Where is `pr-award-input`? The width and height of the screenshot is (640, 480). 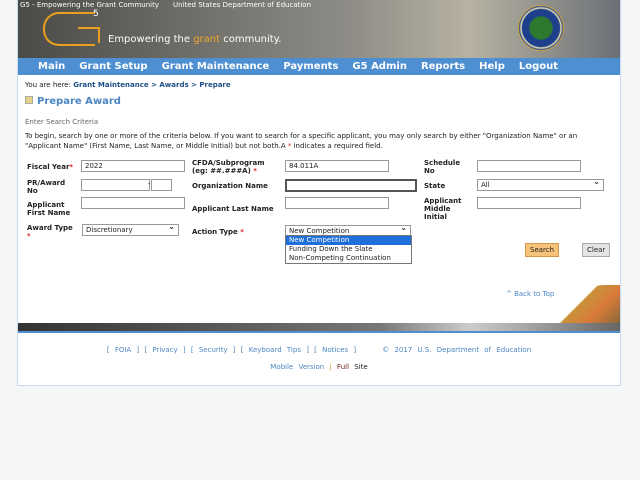
pr-award-input is located at coordinates (115, 185).